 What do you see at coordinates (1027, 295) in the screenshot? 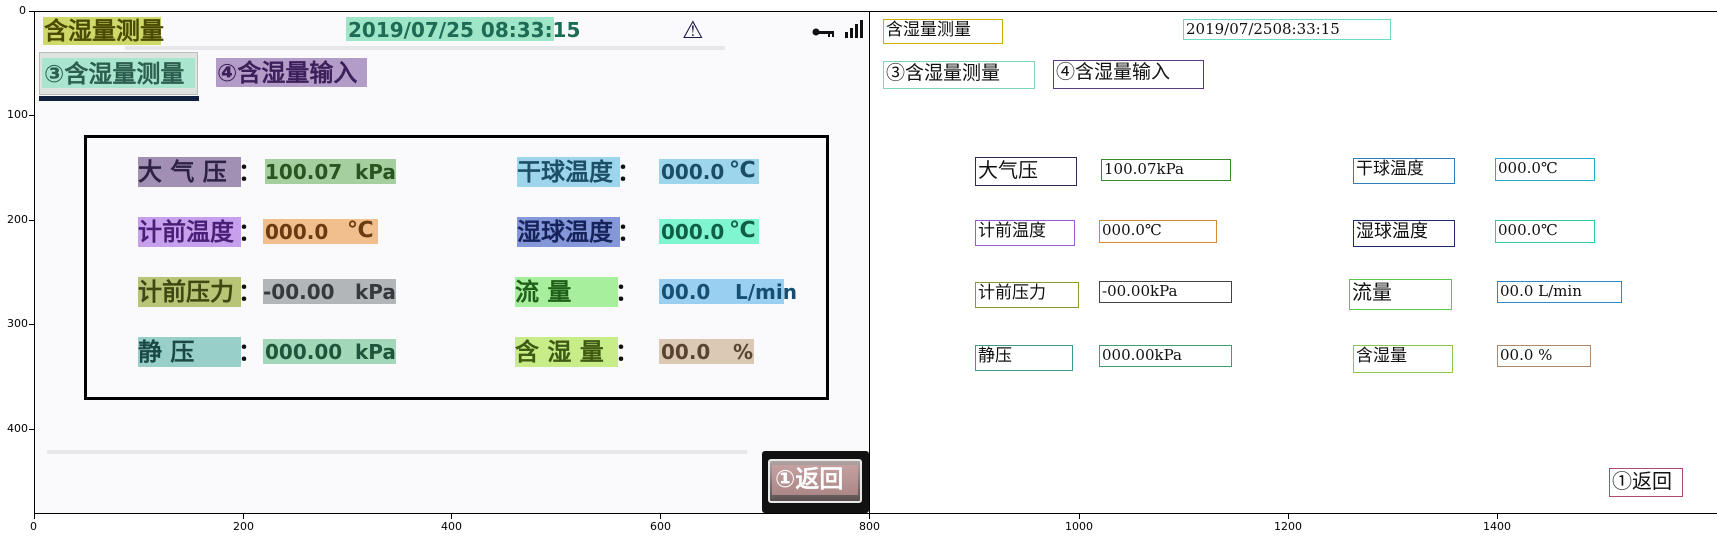
I see `ann-pre-press-label: 计前压力` at bounding box center [1027, 295].